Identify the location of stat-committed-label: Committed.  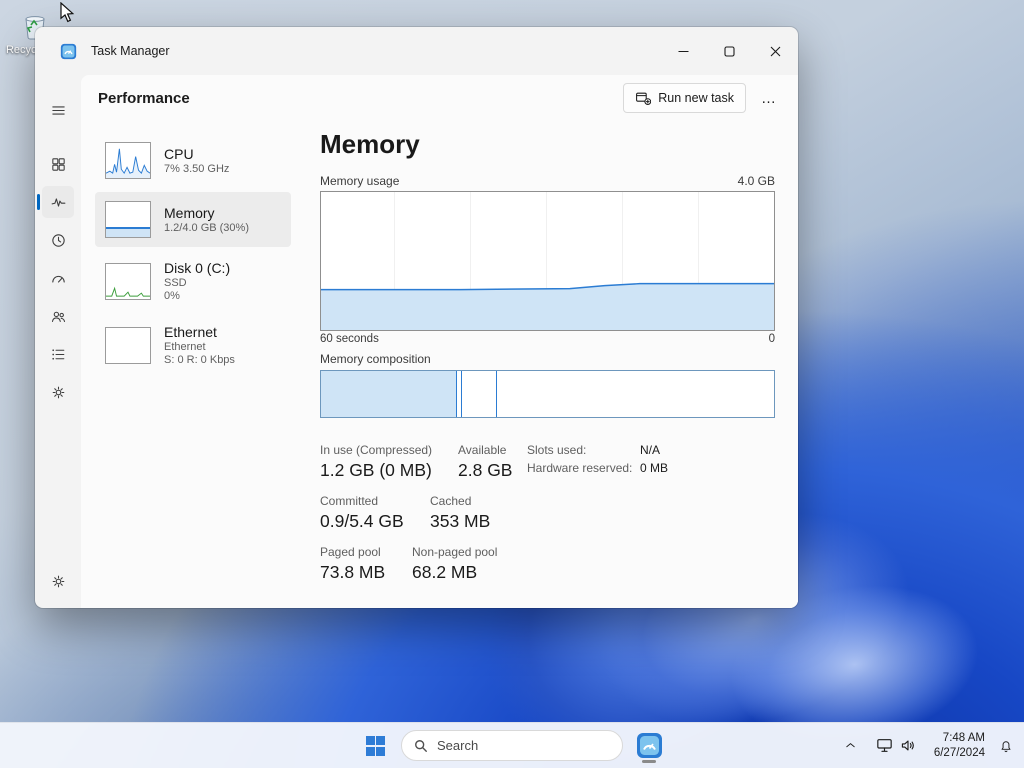
(349, 501).